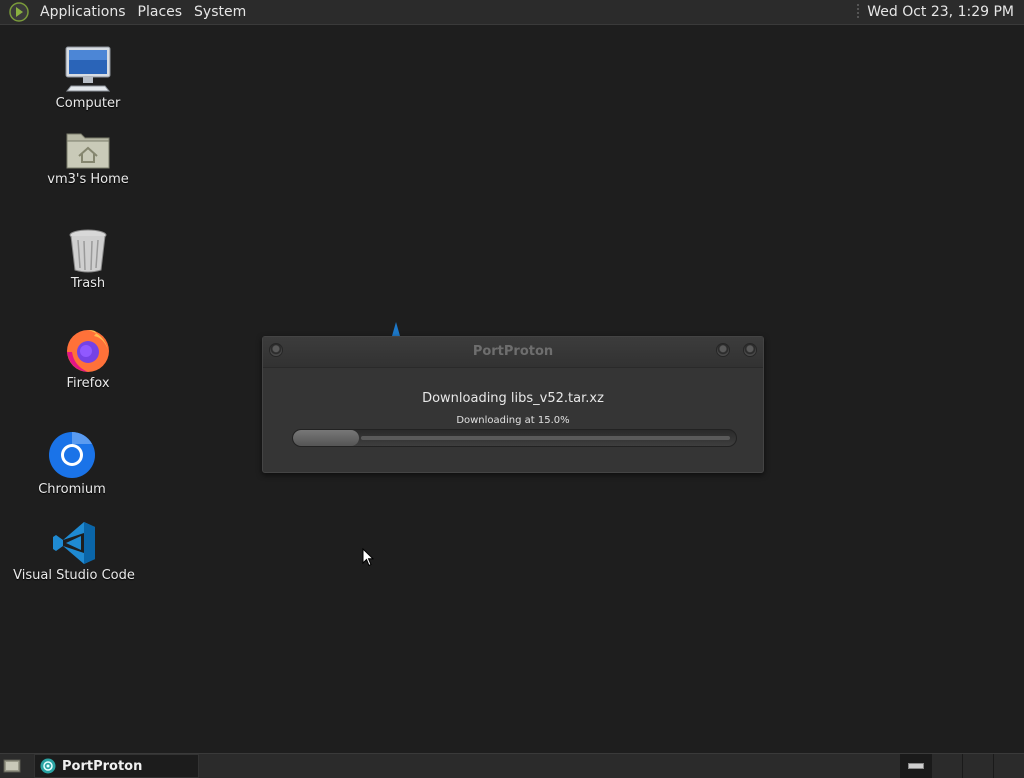 This screenshot has height=778, width=1024. What do you see at coordinates (513, 398) in the screenshot?
I see `download-message: Downloading libs_v52.tar.xz` at bounding box center [513, 398].